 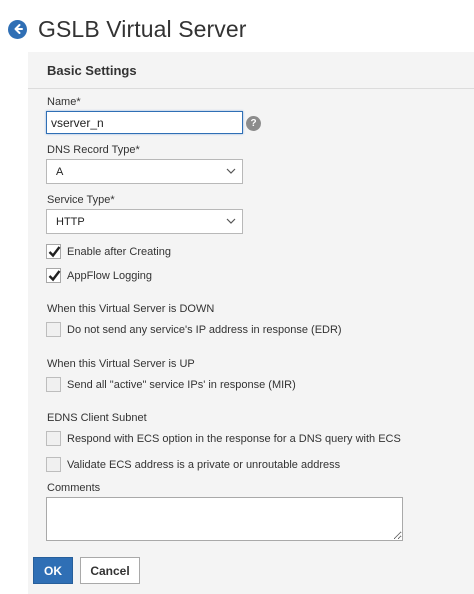 I want to click on up-section-heading: When this Virtual Server is UP, so click(x=121, y=364).